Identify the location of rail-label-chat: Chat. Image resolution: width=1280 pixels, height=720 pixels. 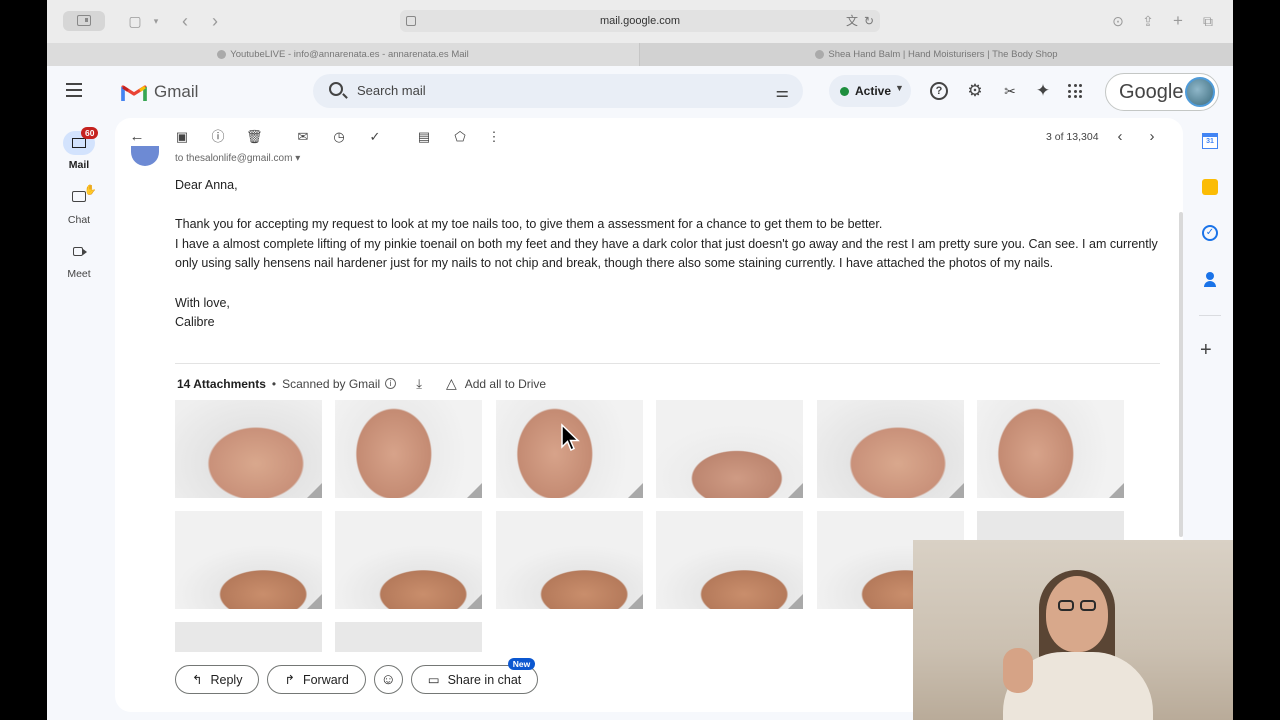
(79, 220).